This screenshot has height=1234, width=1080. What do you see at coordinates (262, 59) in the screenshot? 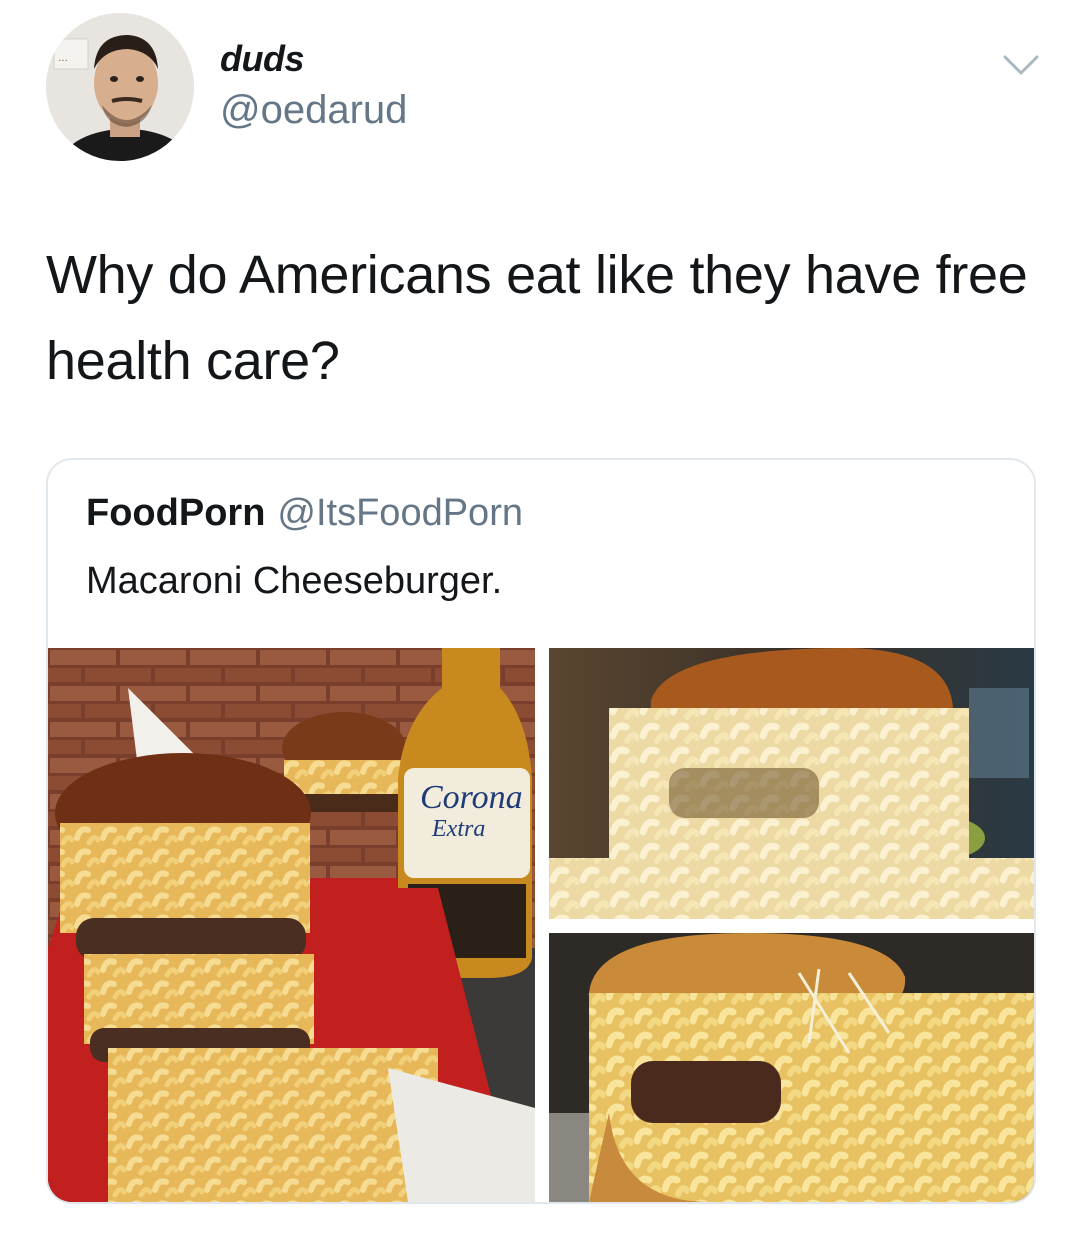
I see `display-name: duds` at bounding box center [262, 59].